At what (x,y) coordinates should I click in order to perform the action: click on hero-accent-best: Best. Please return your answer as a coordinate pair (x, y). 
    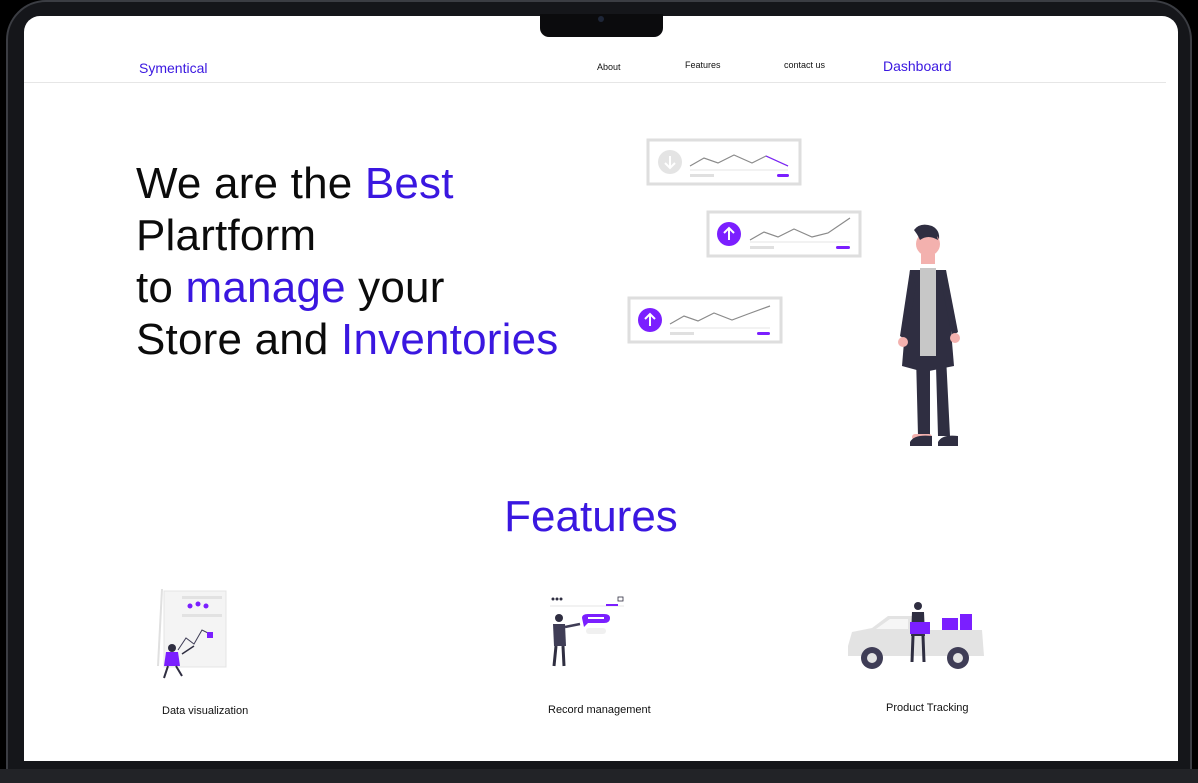
    Looking at the image, I should click on (409, 183).